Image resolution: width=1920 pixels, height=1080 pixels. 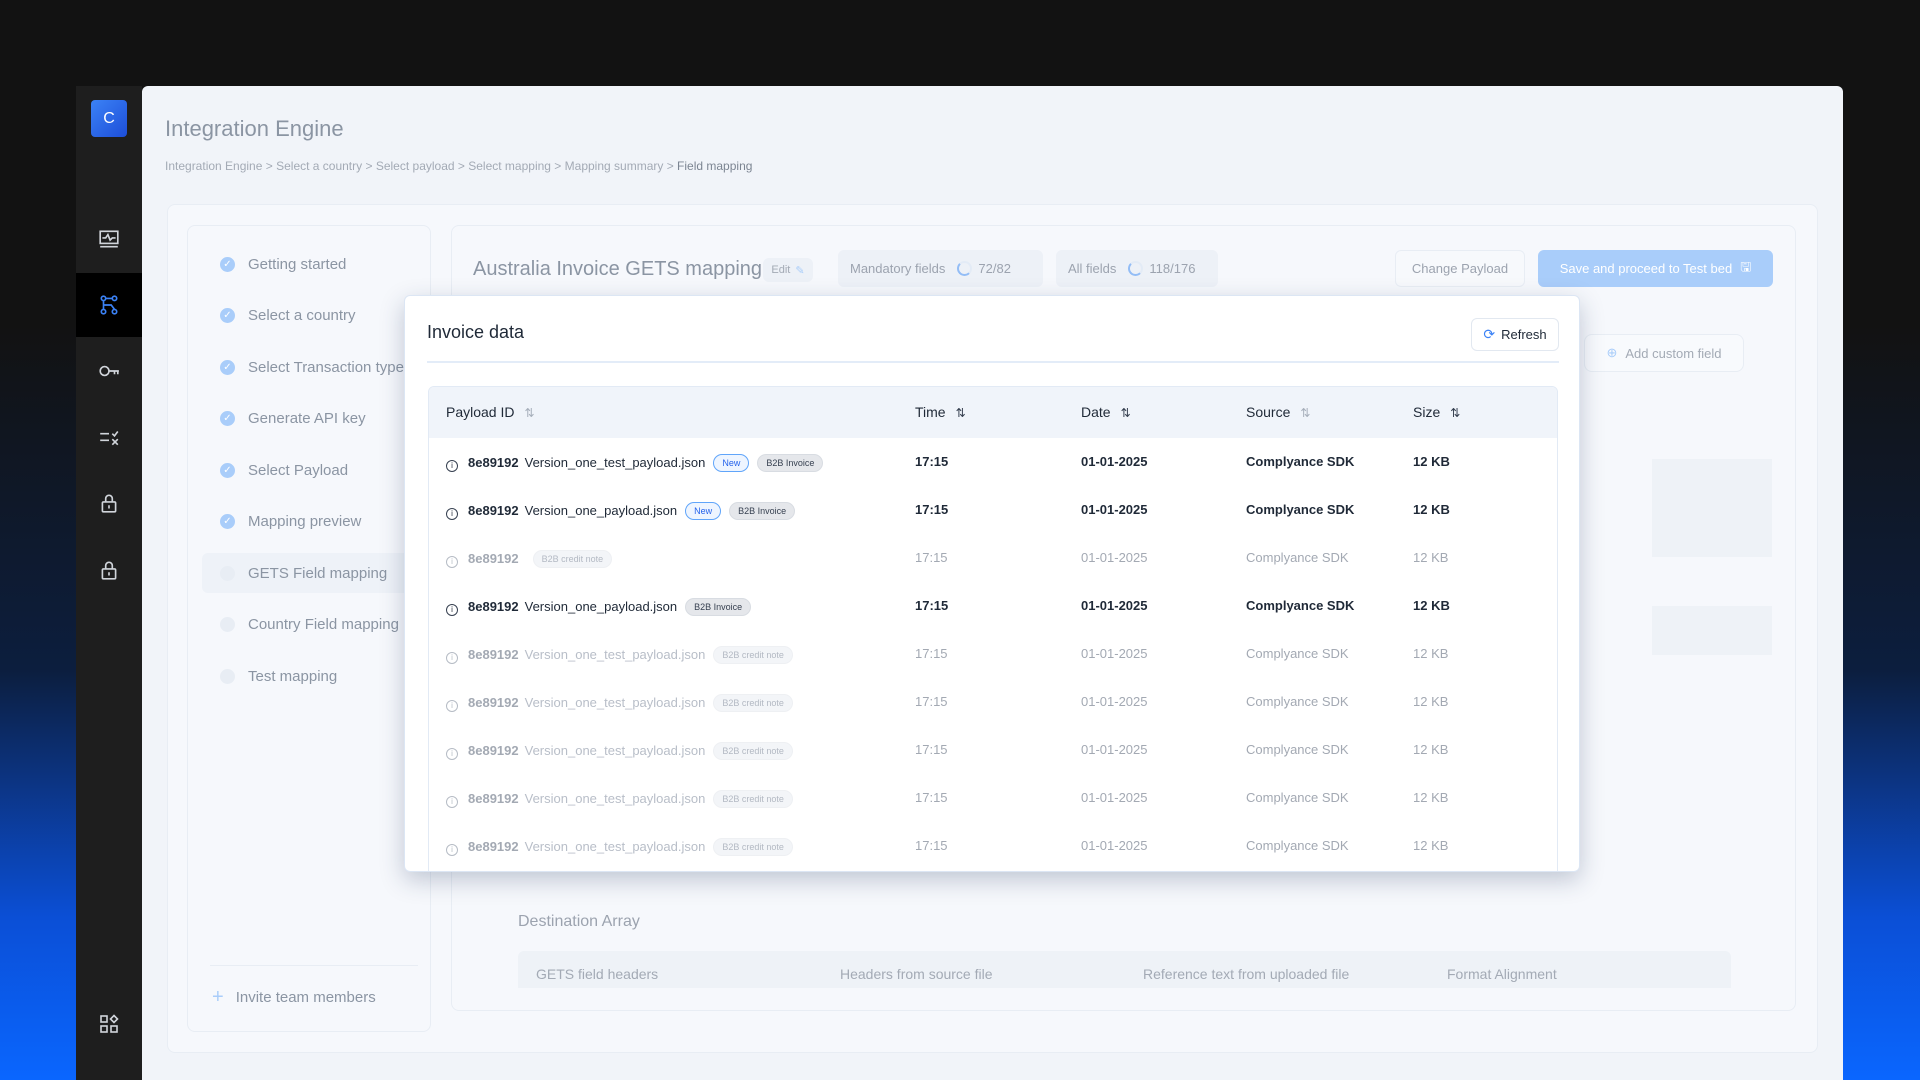 What do you see at coordinates (1136, 268) in the screenshot?
I see `progress-ring-icon` at bounding box center [1136, 268].